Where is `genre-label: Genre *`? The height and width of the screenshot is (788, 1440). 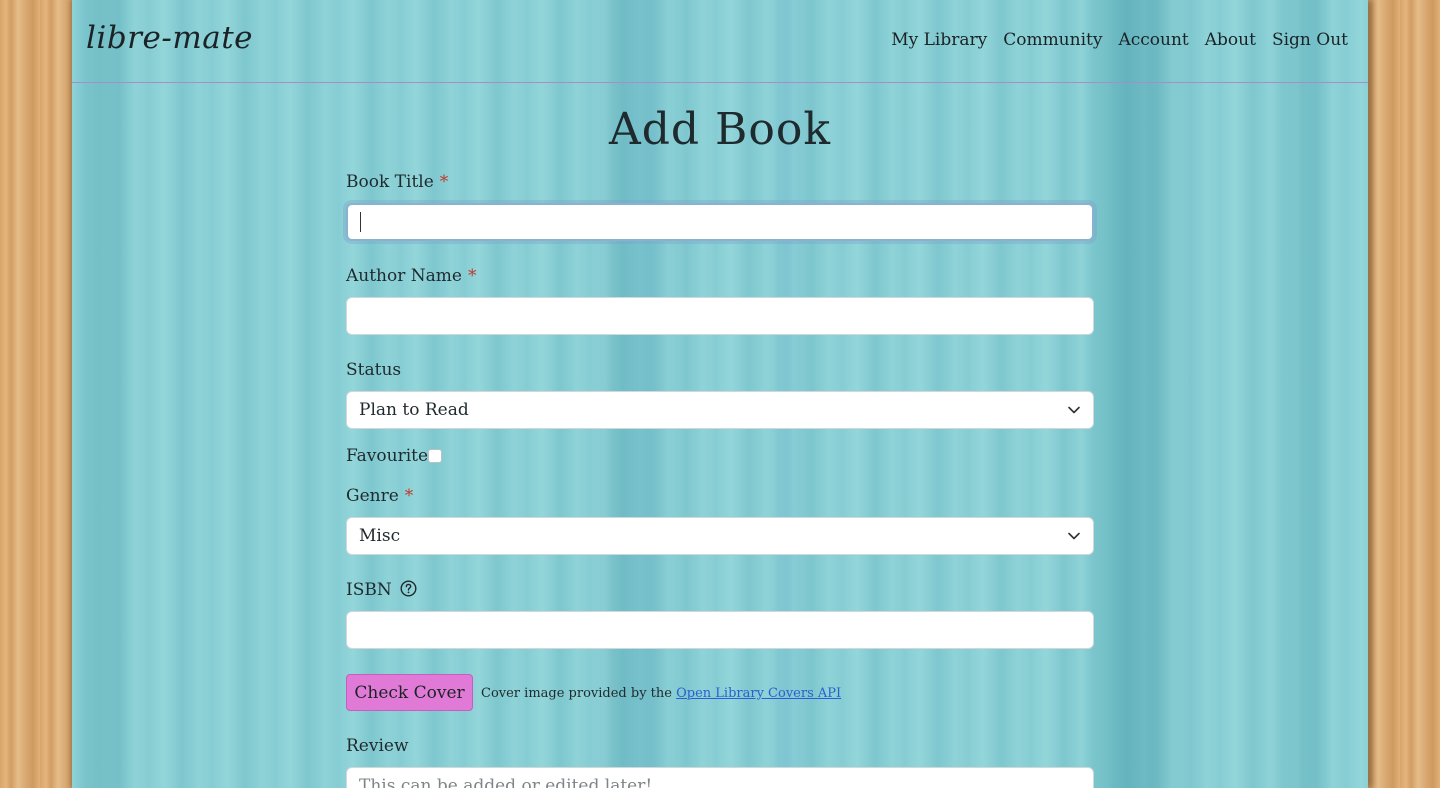
genre-label: Genre * is located at coordinates (379, 496).